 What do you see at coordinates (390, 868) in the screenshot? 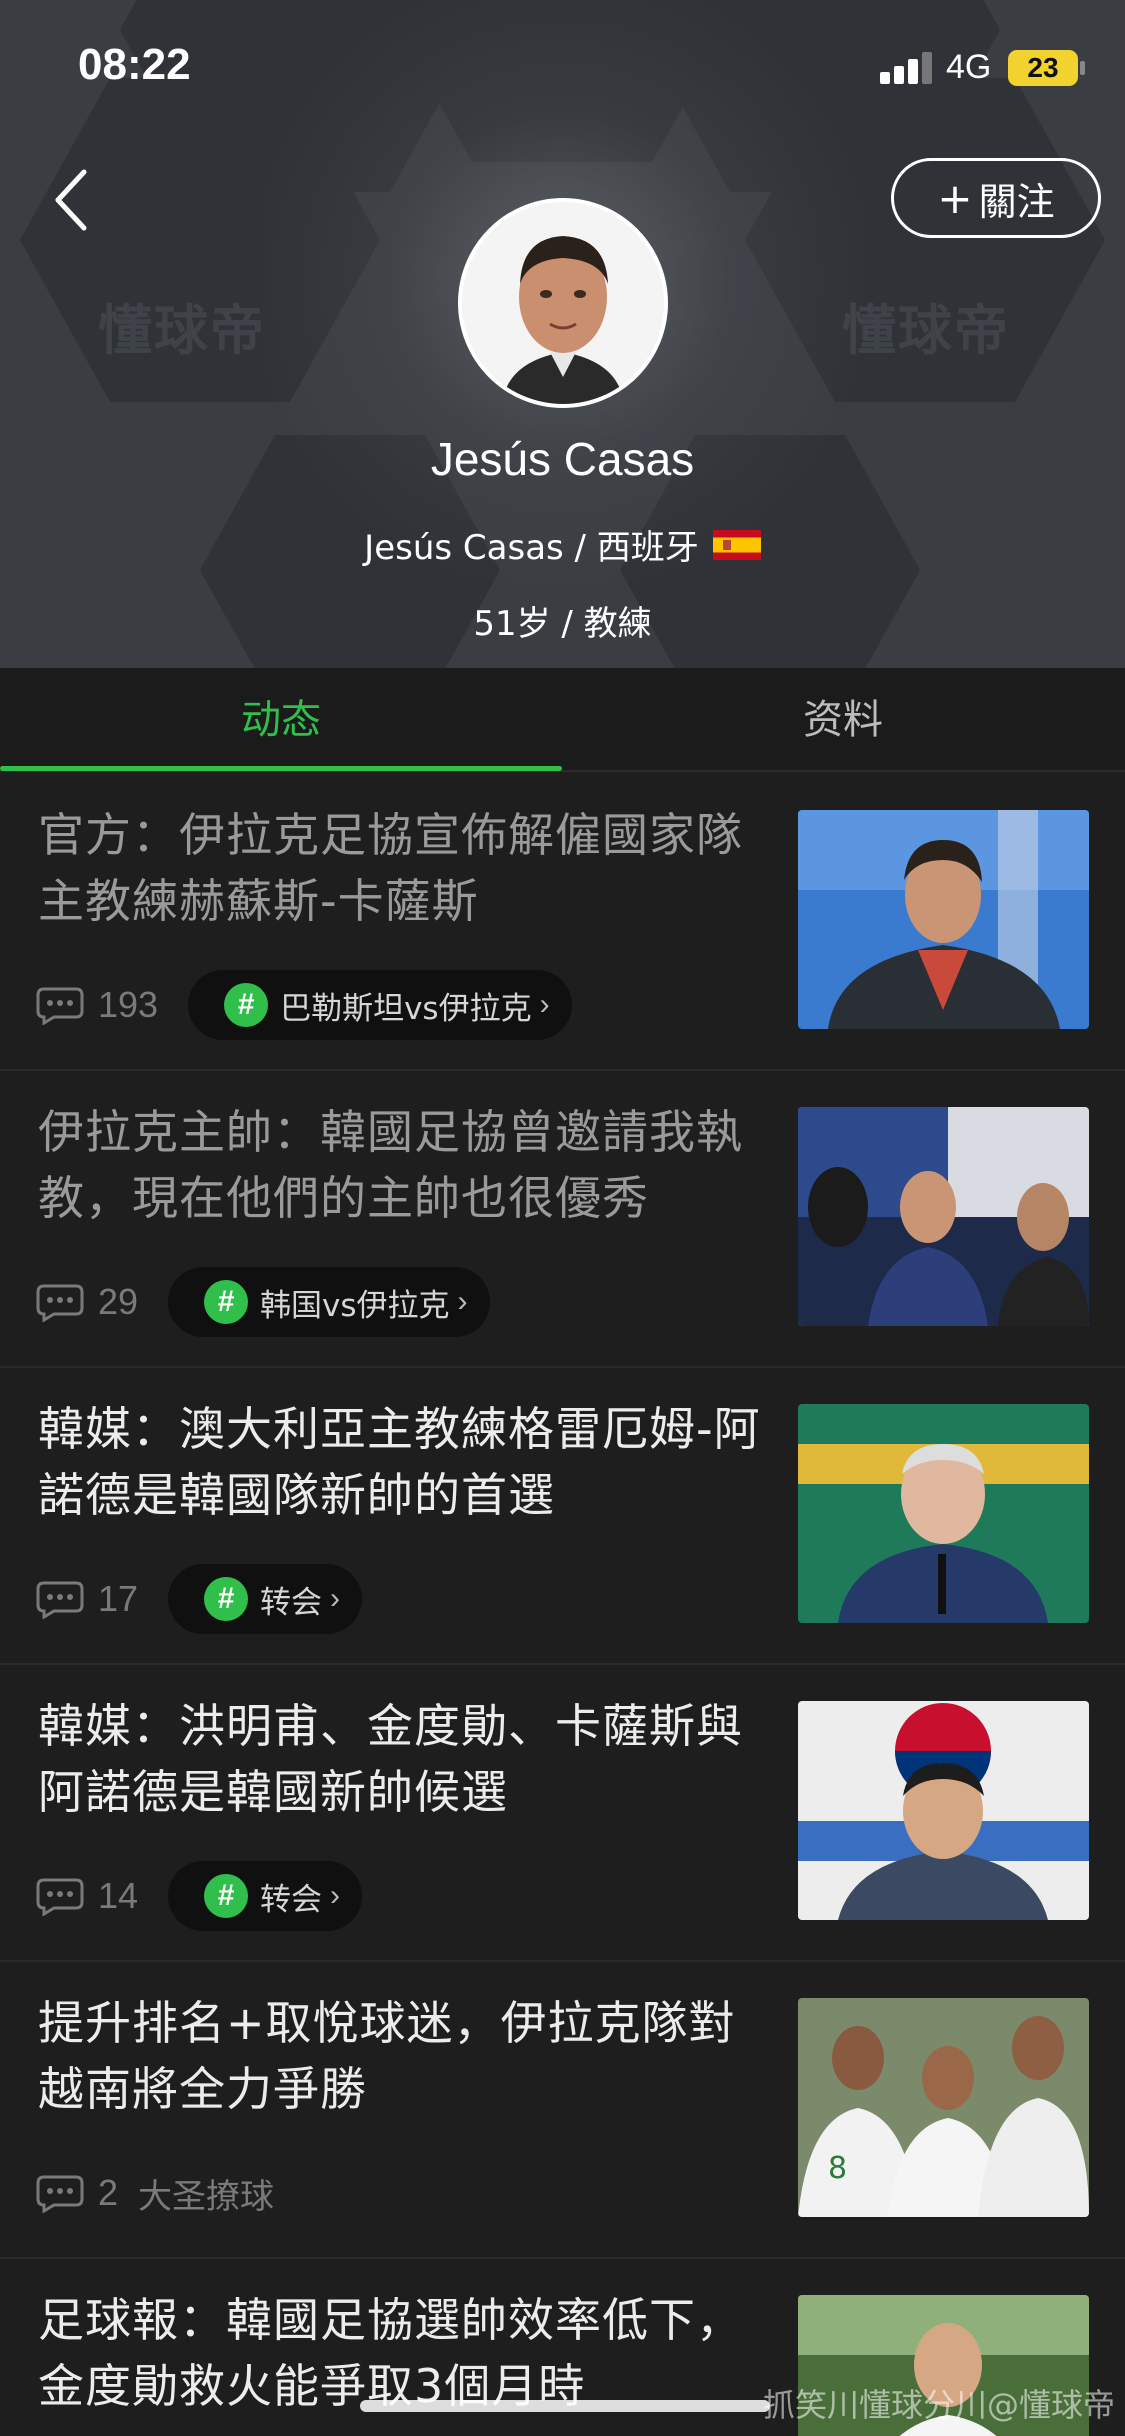
I see `news-title: 官方：伊拉克足協宣佈解僱國家隊主教練赫蘇斯-卡薩斯` at bounding box center [390, 868].